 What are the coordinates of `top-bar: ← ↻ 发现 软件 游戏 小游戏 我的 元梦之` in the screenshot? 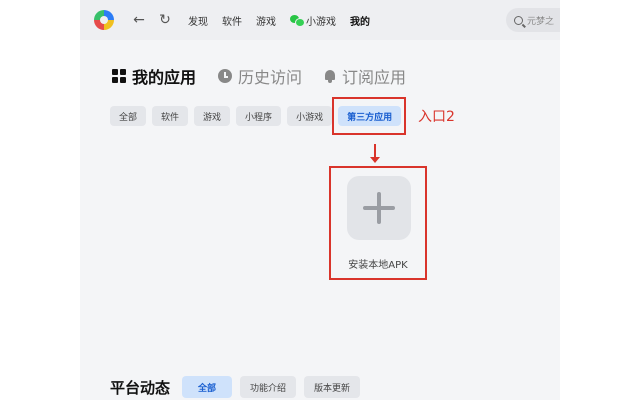 It's located at (320, 20).